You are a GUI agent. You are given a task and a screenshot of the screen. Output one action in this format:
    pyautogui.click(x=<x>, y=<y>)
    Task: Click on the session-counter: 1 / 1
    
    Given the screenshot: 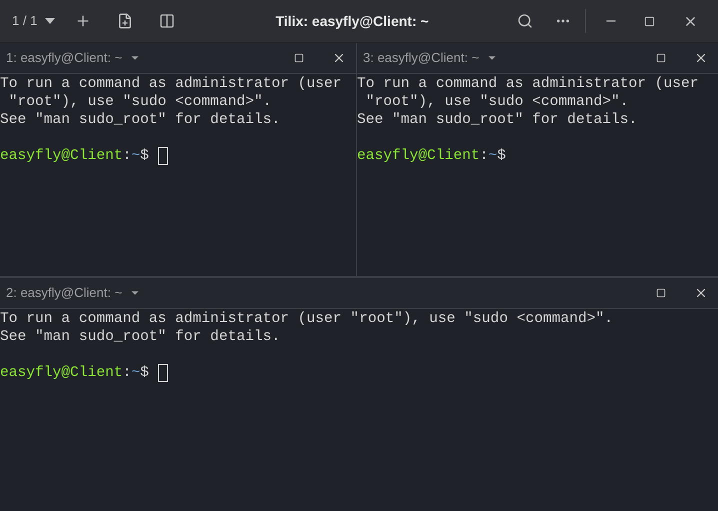 What is the action you would take?
    pyautogui.click(x=25, y=21)
    